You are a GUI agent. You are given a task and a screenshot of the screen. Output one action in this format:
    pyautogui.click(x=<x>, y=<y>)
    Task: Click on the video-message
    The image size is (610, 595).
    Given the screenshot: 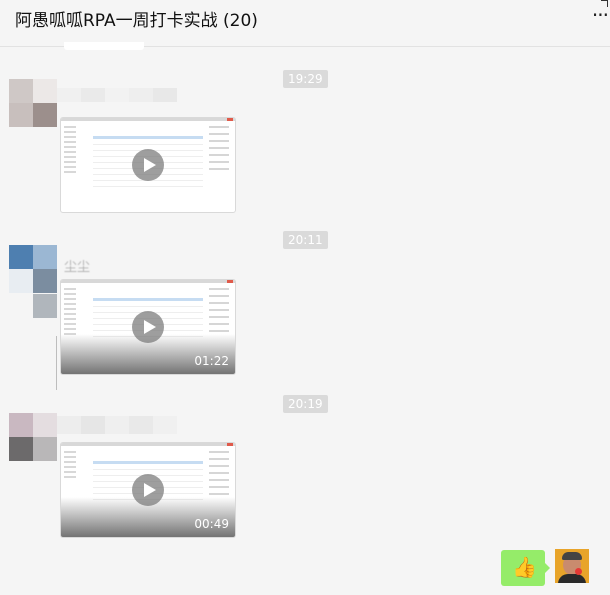 What is the action you would take?
    pyautogui.click(x=148, y=165)
    